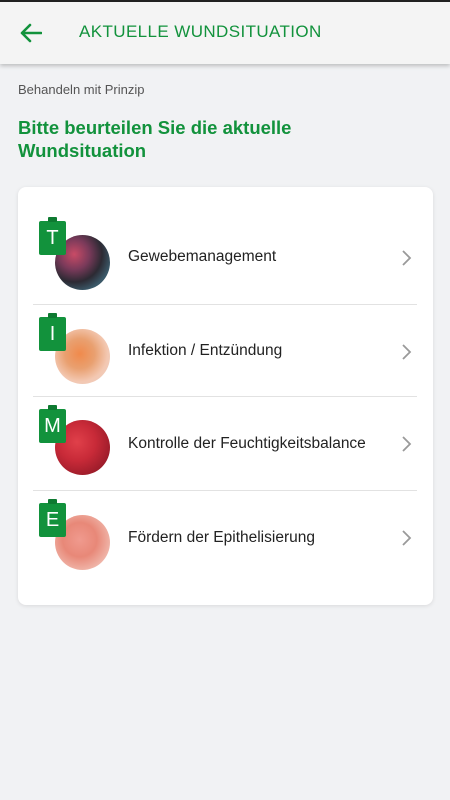 The width and height of the screenshot is (450, 800). I want to click on list-item-infektion: I Infektion / Entzündung, so click(225, 351).